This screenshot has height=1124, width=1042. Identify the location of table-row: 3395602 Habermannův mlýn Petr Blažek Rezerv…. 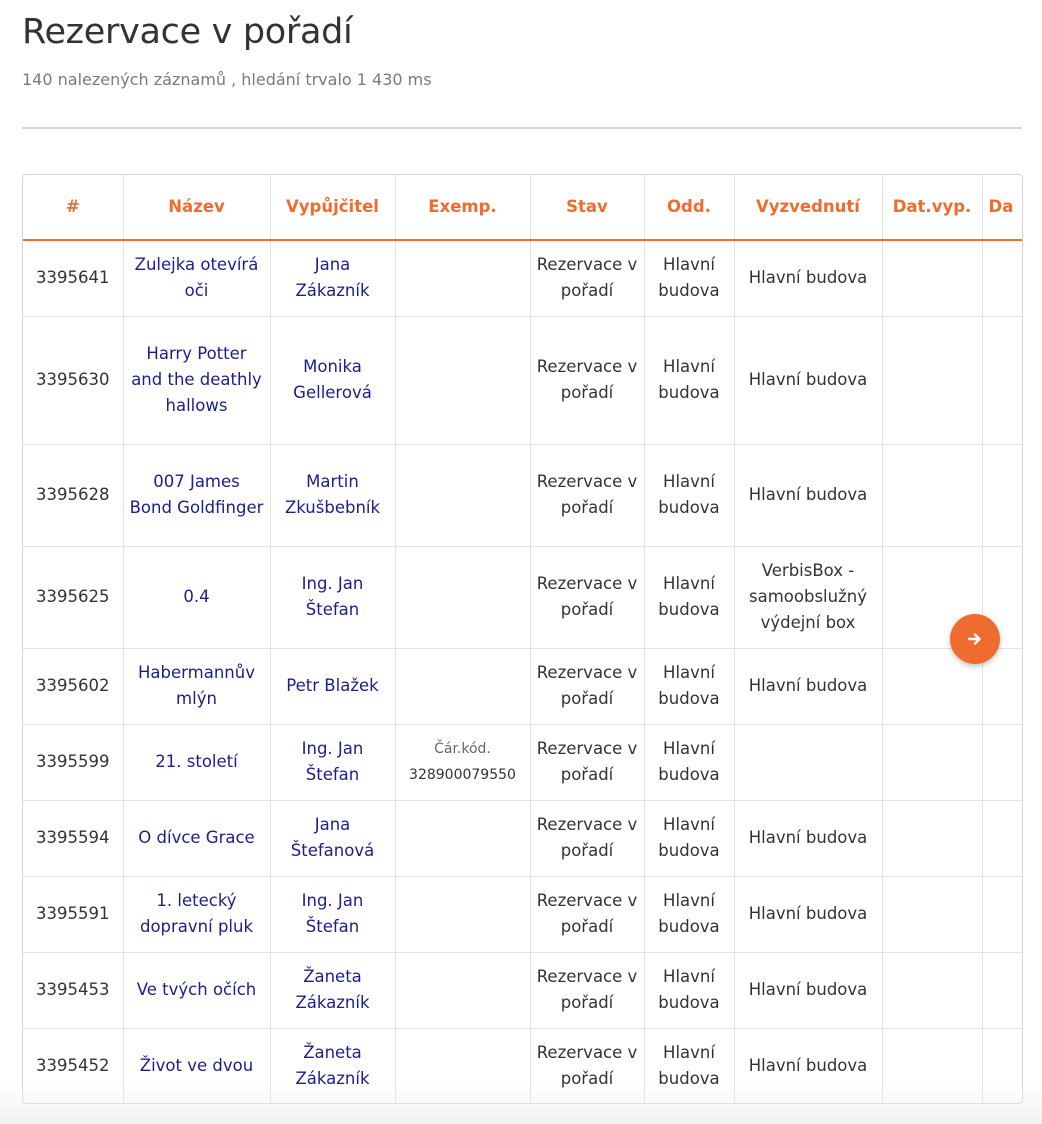
(522, 686).